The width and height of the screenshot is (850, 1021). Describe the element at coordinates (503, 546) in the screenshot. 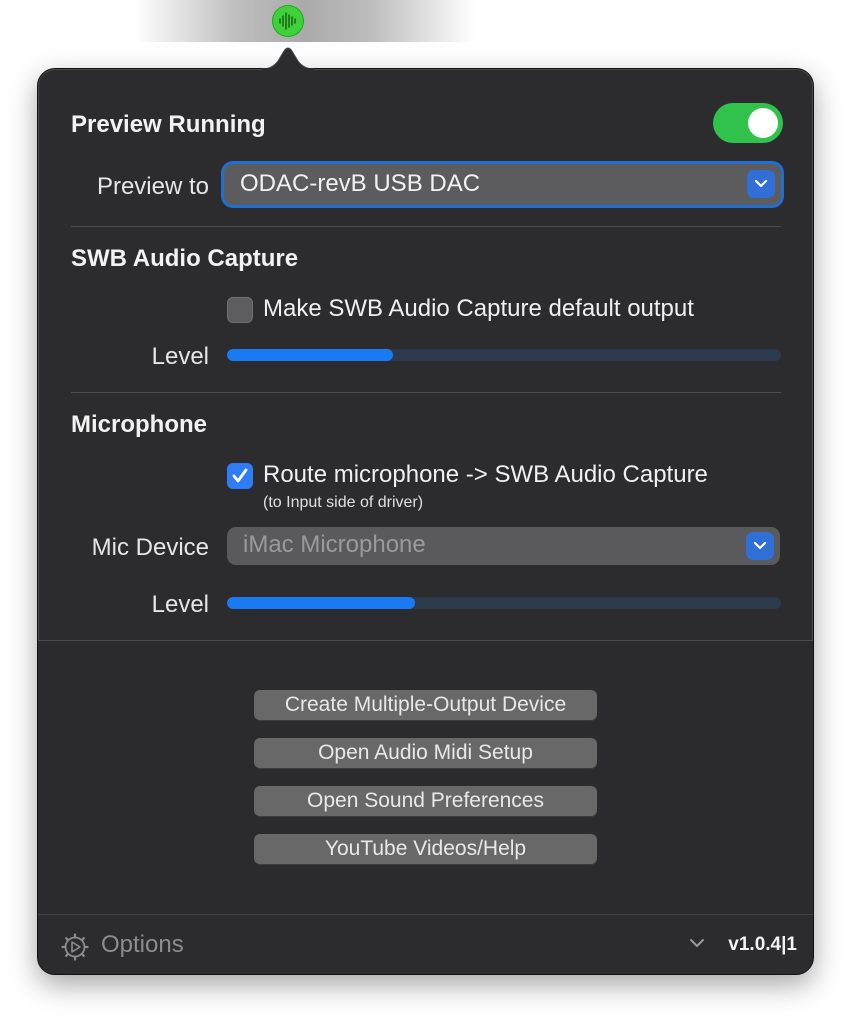

I see `mic-device-select: iMac Microphone` at that location.